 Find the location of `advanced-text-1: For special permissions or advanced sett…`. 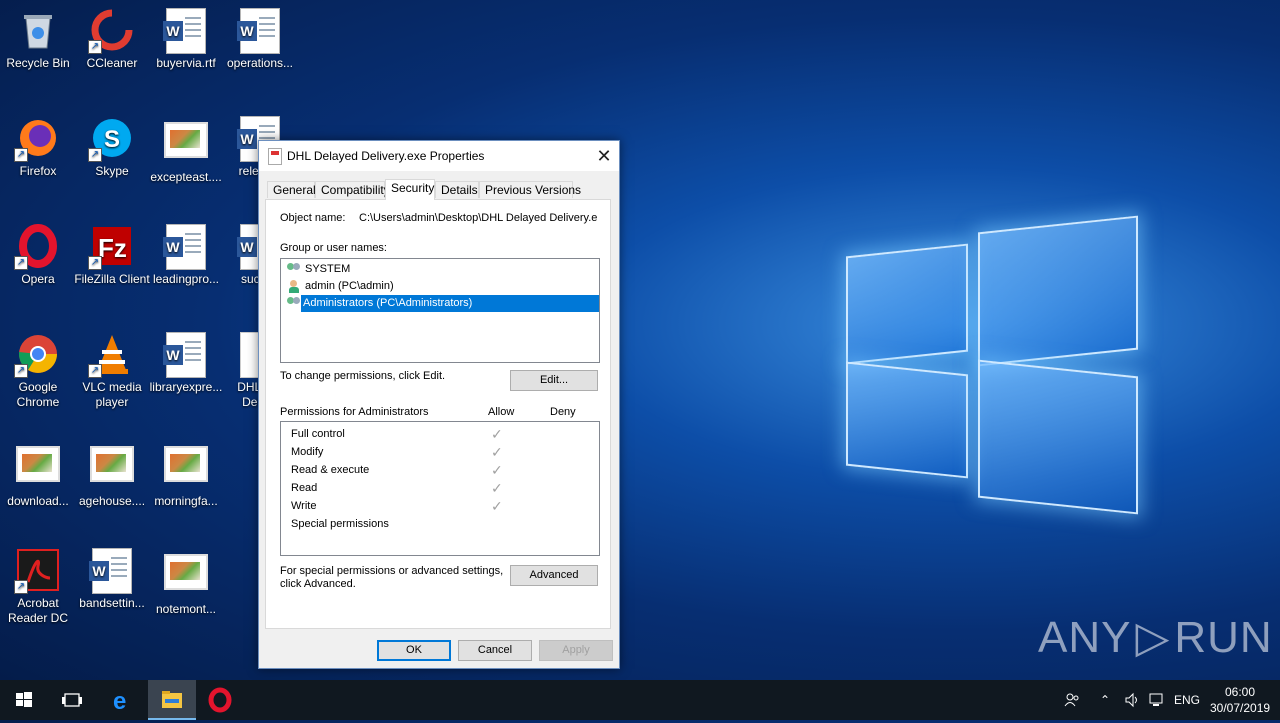

advanced-text-1: For special permissions or advanced sett… is located at coordinates (392, 571).